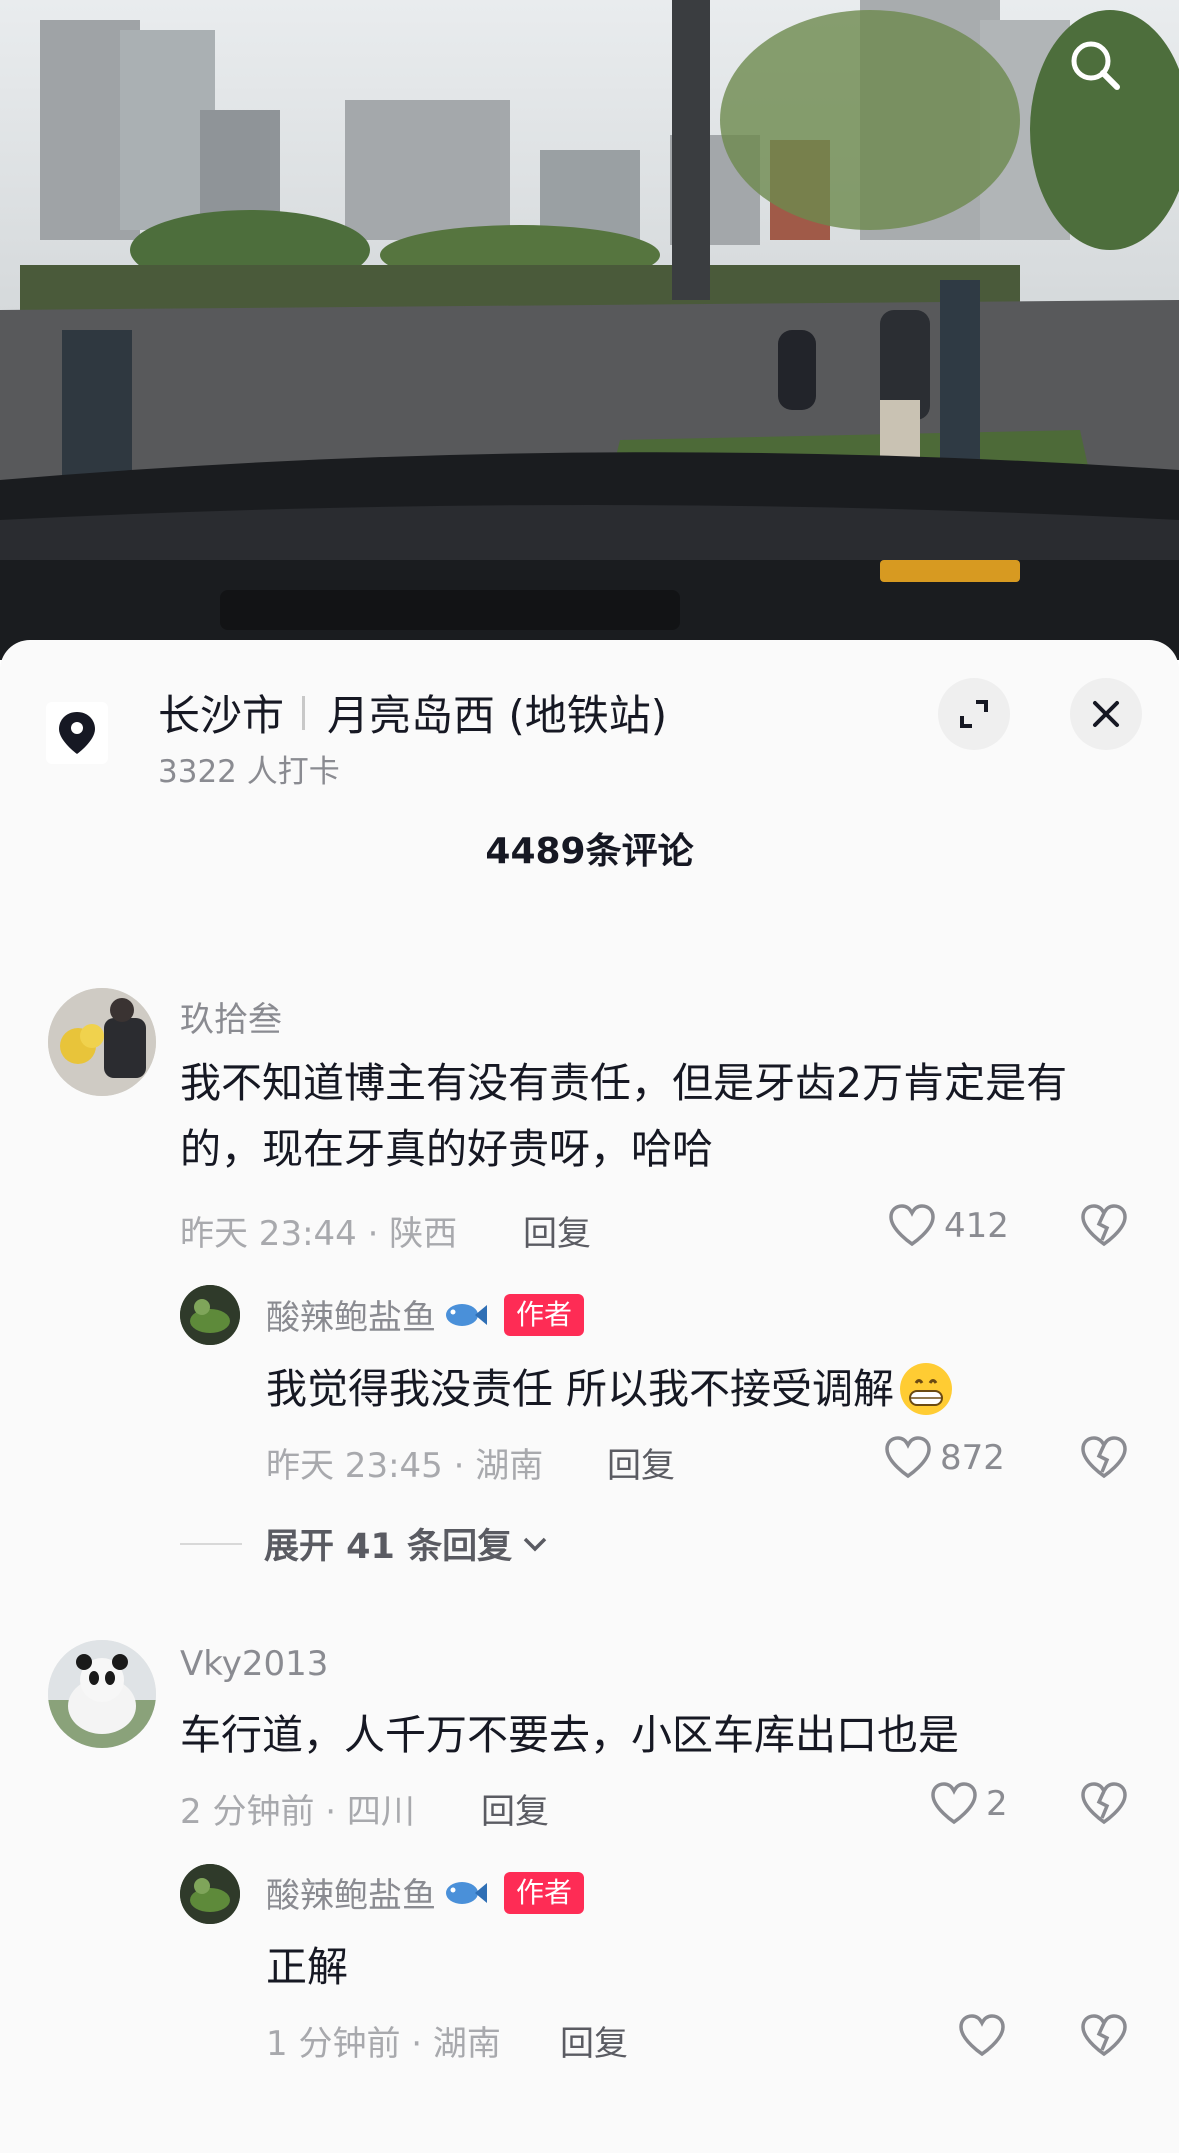  What do you see at coordinates (497, 715) in the screenshot?
I see `location-place: 月亮岛西 (地铁站)` at bounding box center [497, 715].